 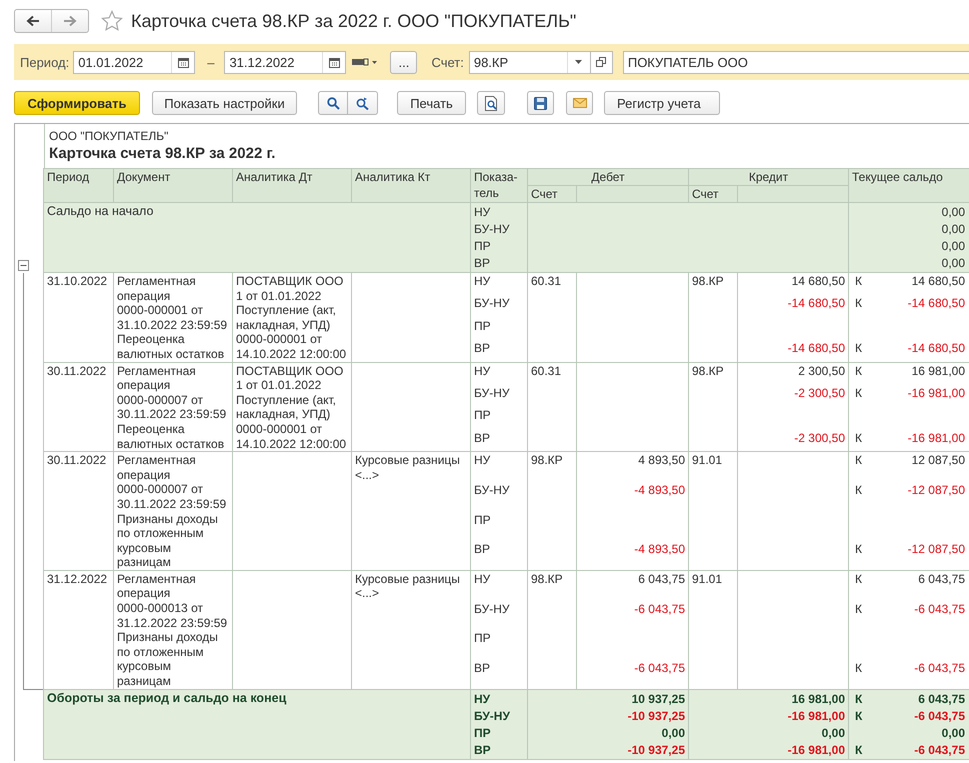 I want to click on table-cell: 91.01, so click(x=713, y=585).